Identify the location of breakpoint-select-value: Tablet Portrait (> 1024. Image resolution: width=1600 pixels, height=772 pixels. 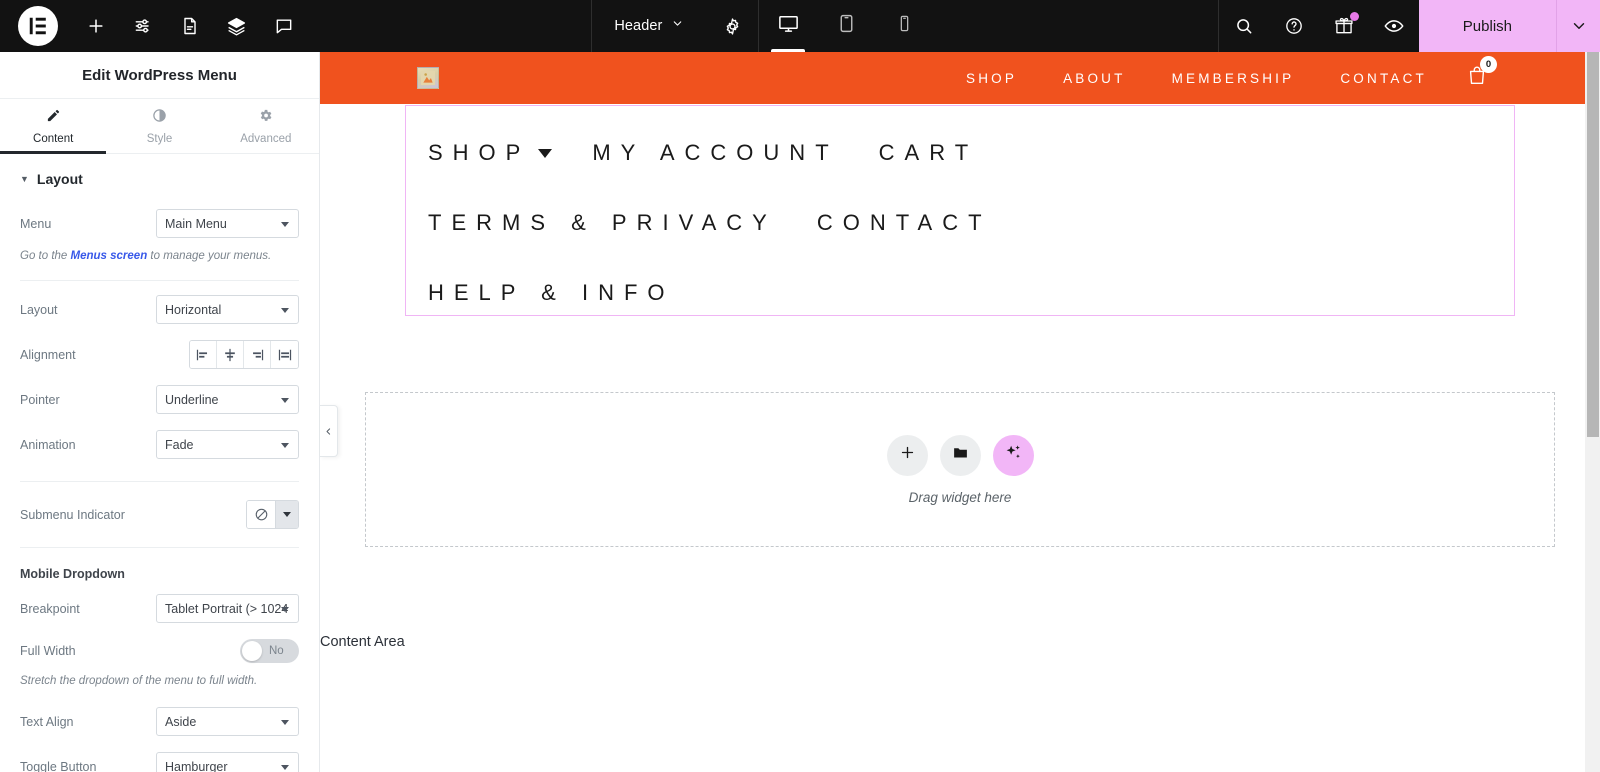
(227, 608).